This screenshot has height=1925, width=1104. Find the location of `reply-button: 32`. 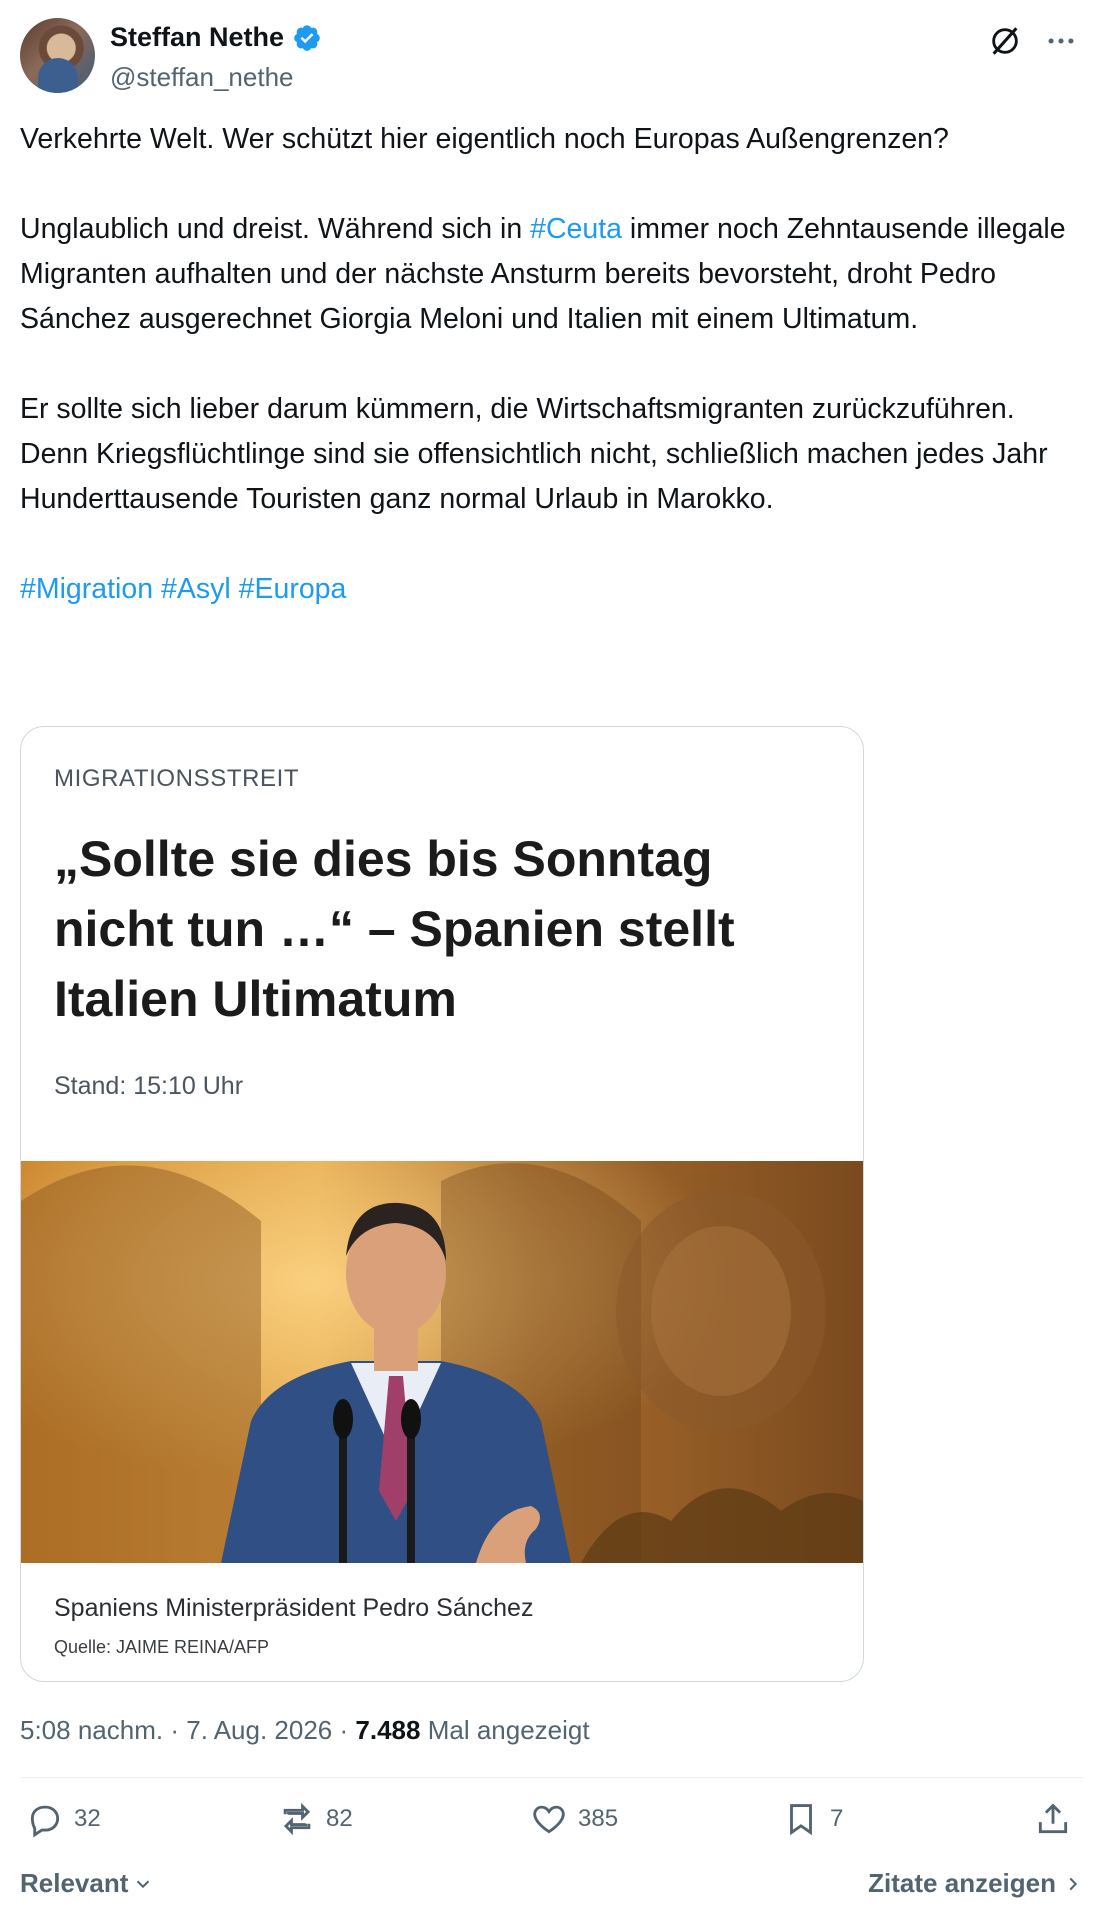

reply-button: 32 is located at coordinates (63, 1819).